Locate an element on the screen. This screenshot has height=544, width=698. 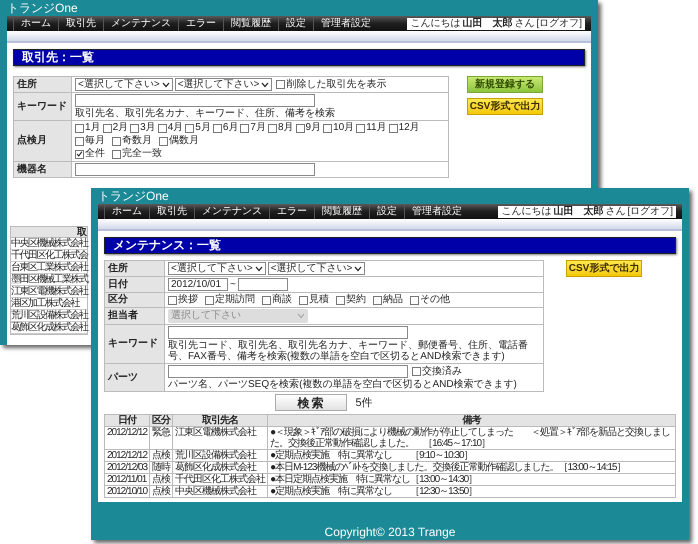
field-label: 機器名 is located at coordinates (43, 169).